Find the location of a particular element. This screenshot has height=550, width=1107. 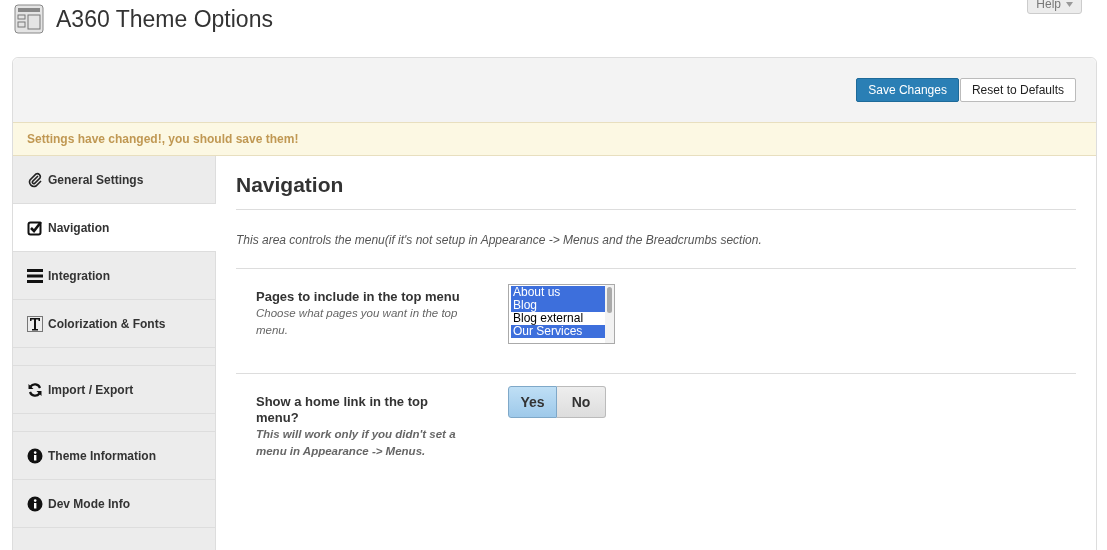

field-hint: Choose what pages you want in the top menu. is located at coordinates (357, 322).